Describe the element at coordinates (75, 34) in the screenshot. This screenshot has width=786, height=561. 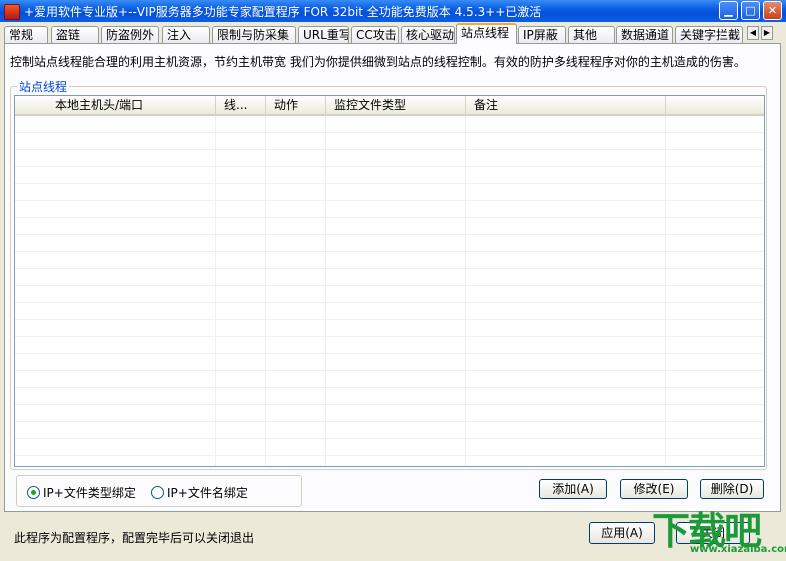
I see `tab-hotlink: 盗链` at that location.